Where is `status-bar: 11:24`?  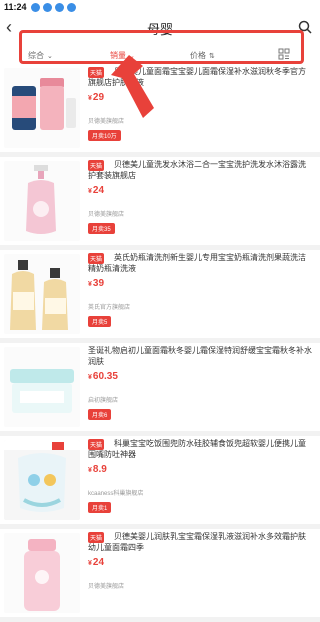
status-bar: 11:24 is located at coordinates (160, 7).